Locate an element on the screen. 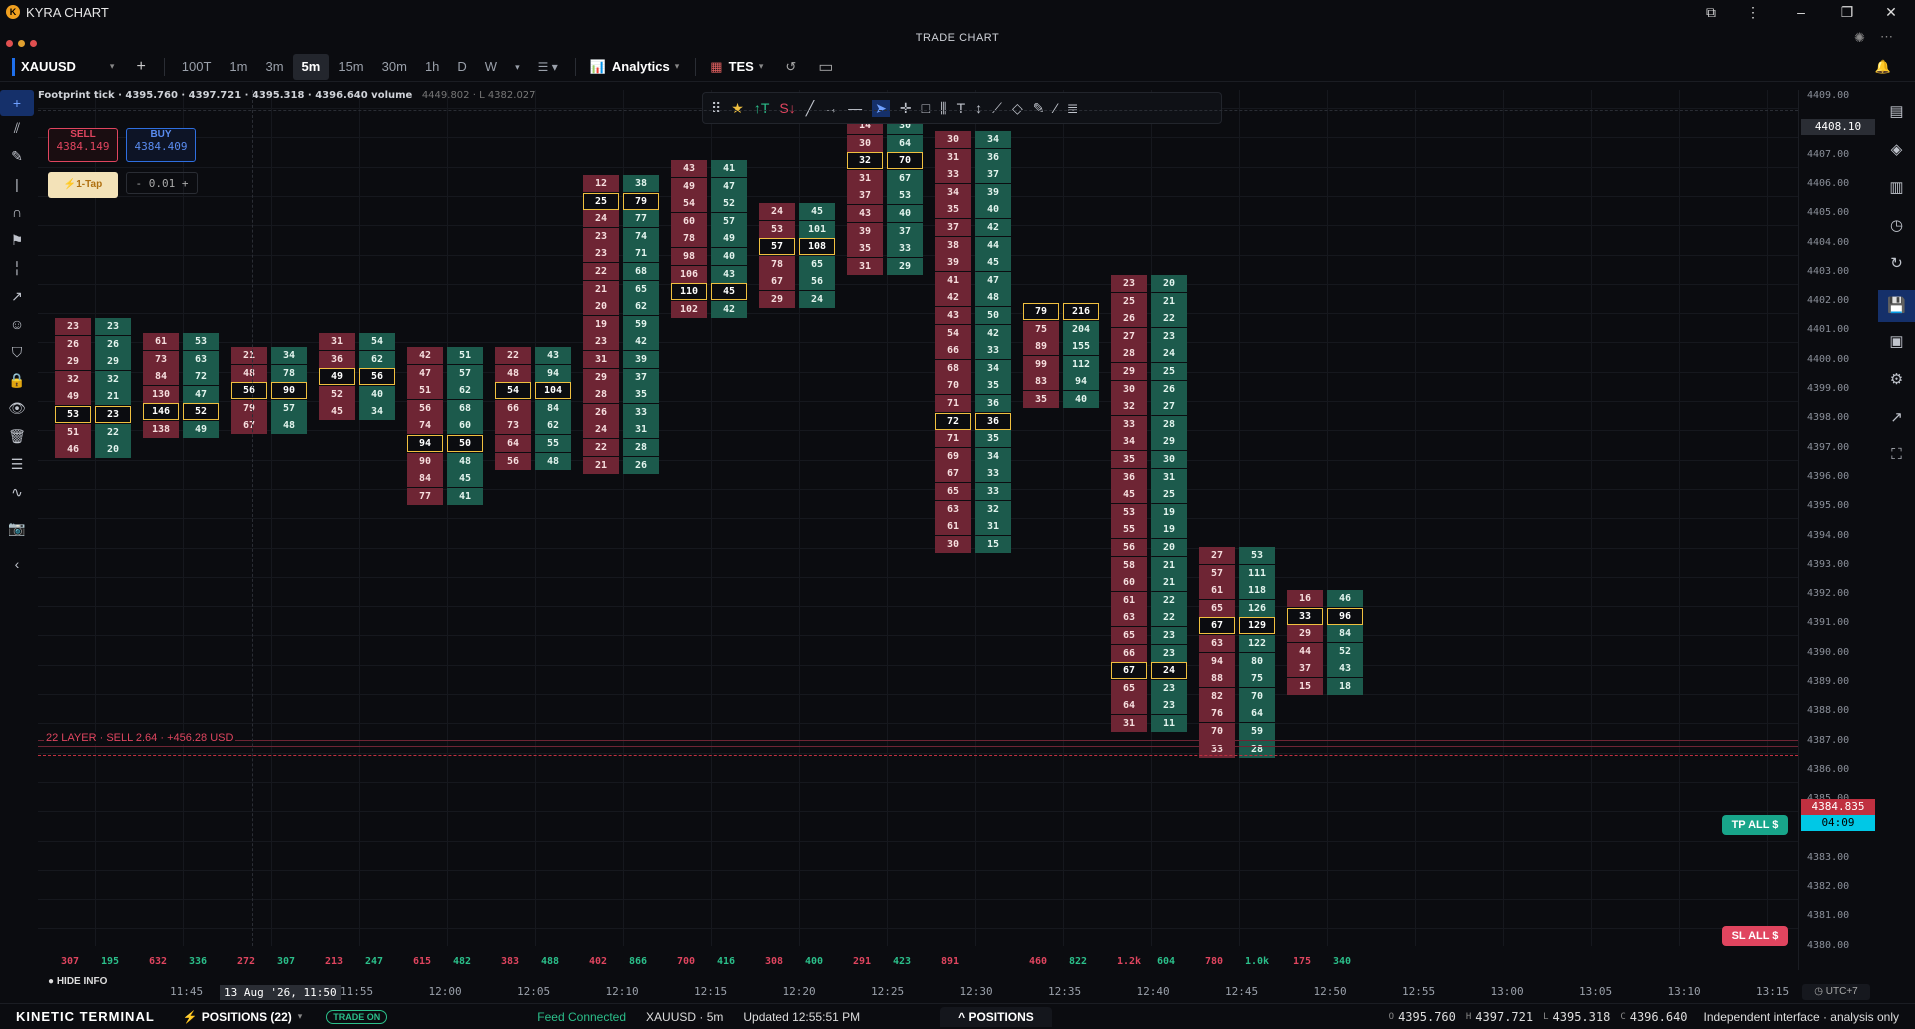 Image resolution: width=1915 pixels, height=1029 pixels. tf-D: D is located at coordinates (461, 67).